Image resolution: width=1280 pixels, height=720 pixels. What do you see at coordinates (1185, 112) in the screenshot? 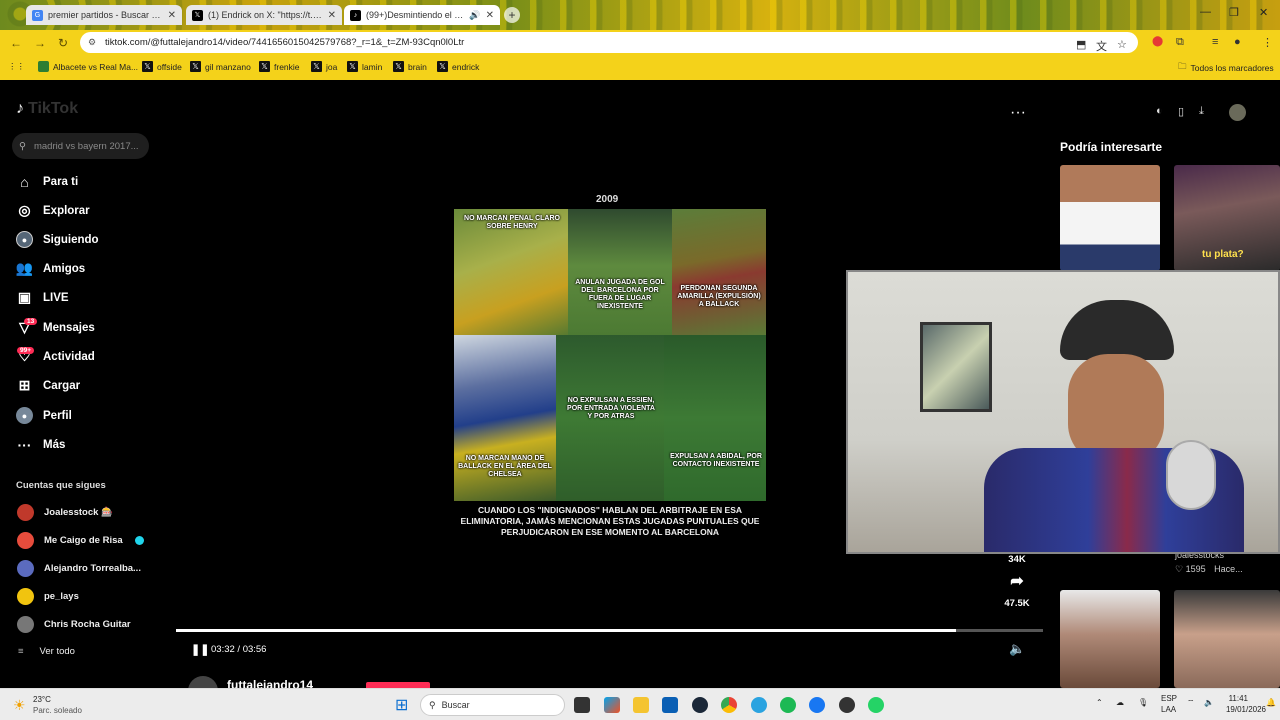
I see `device-icon: ▯` at bounding box center [1185, 112].